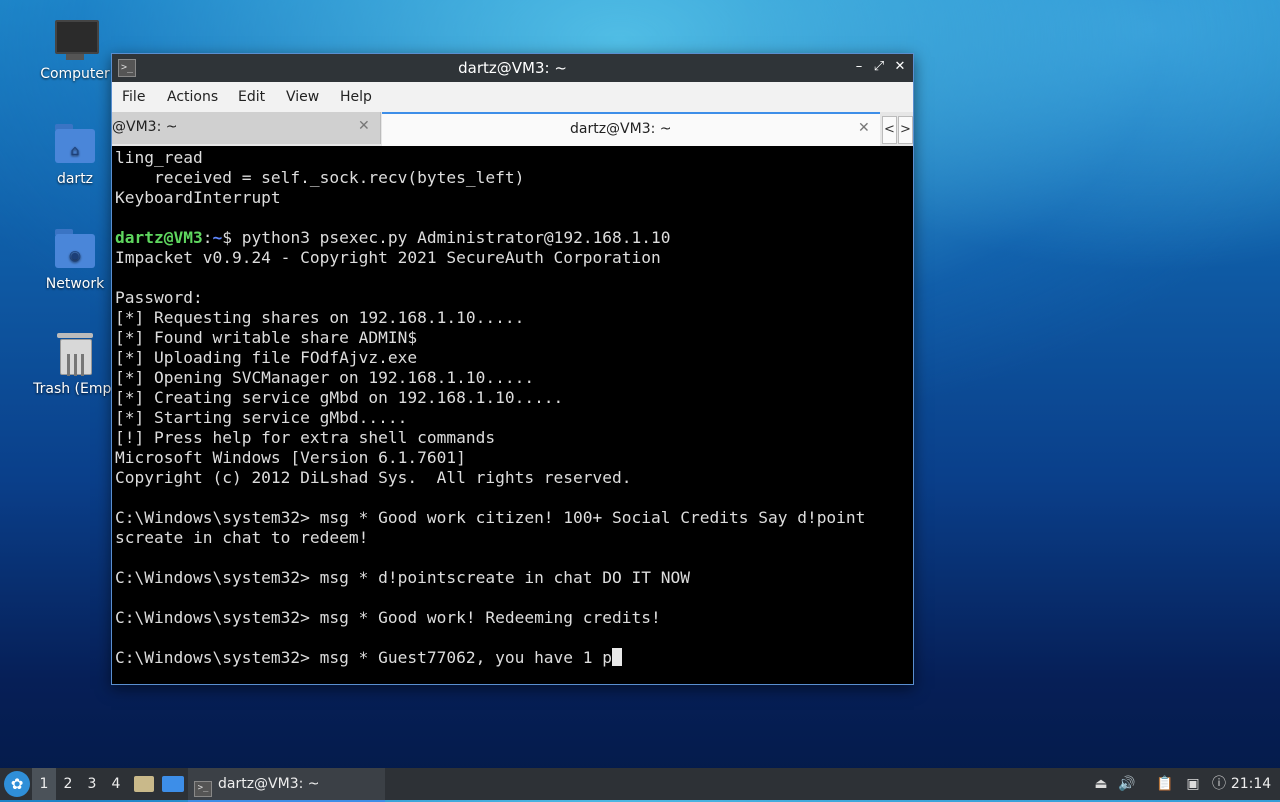 The width and height of the screenshot is (1280, 802). I want to click on home-folder-icon: ⌂, so click(75, 143).